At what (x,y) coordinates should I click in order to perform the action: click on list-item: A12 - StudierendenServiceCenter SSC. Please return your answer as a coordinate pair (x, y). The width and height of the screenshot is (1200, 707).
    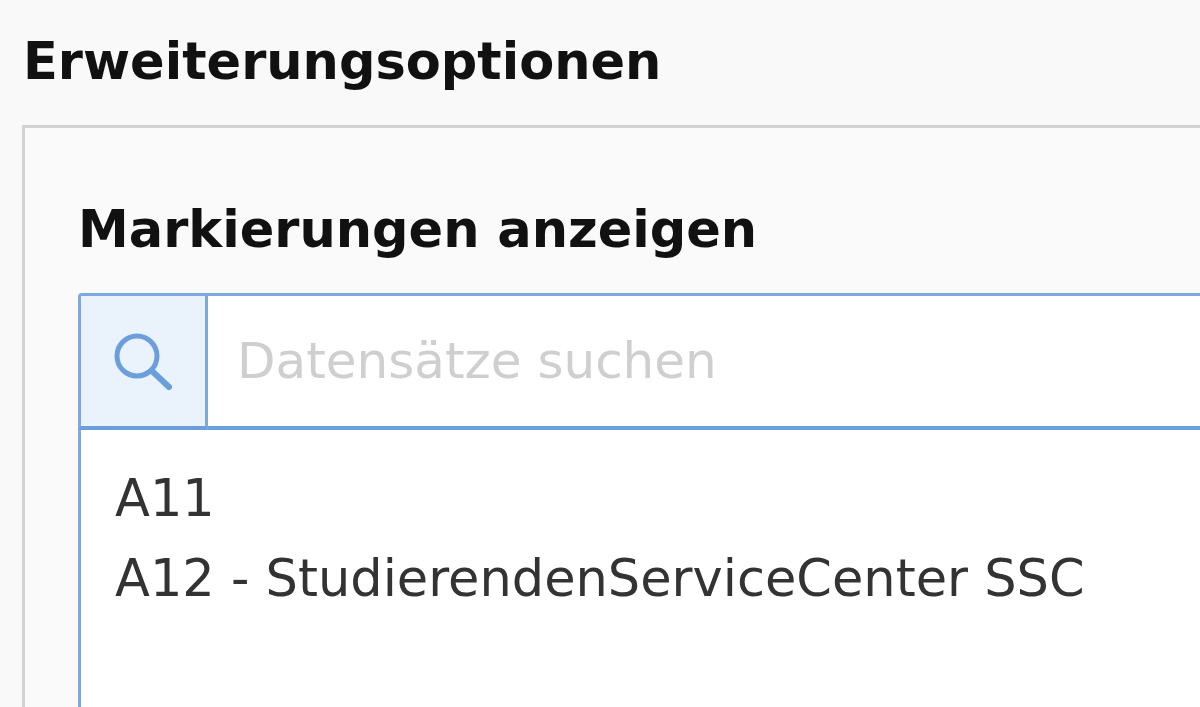
    Looking at the image, I should click on (600, 579).